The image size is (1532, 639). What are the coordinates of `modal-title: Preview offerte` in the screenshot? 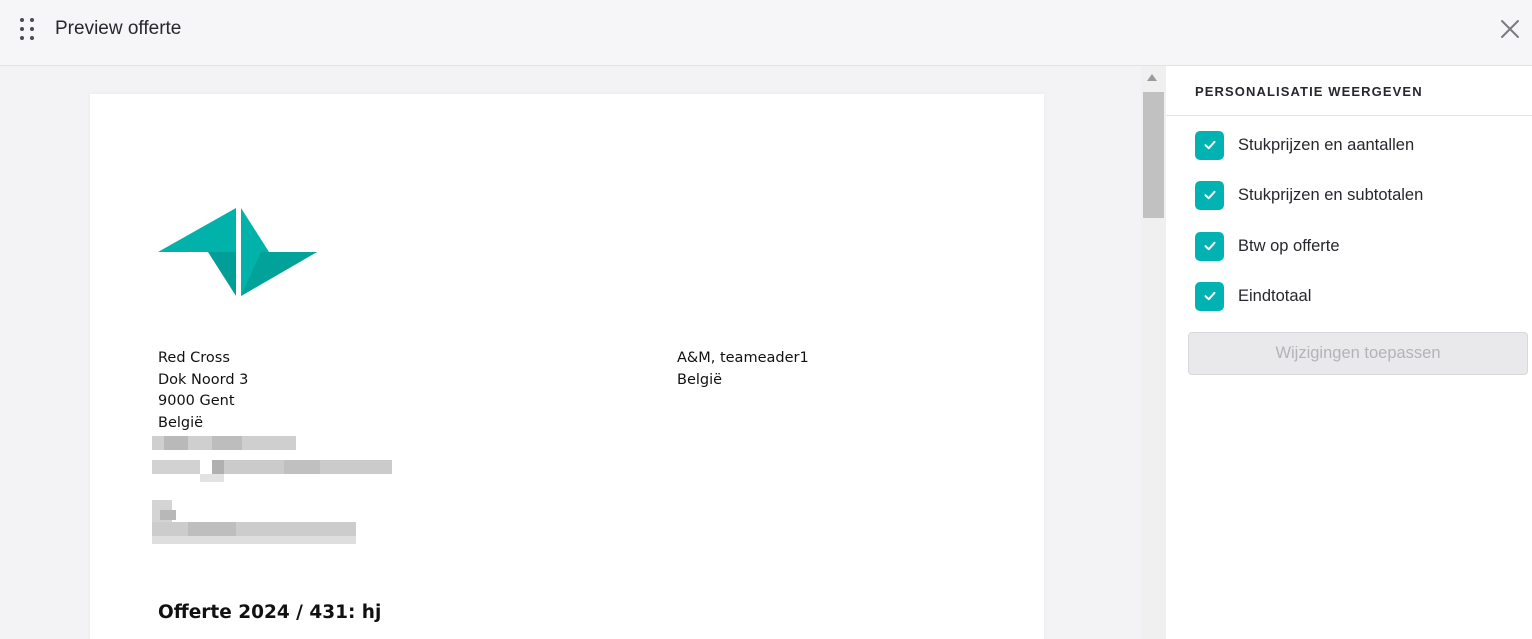 It's located at (118, 28).